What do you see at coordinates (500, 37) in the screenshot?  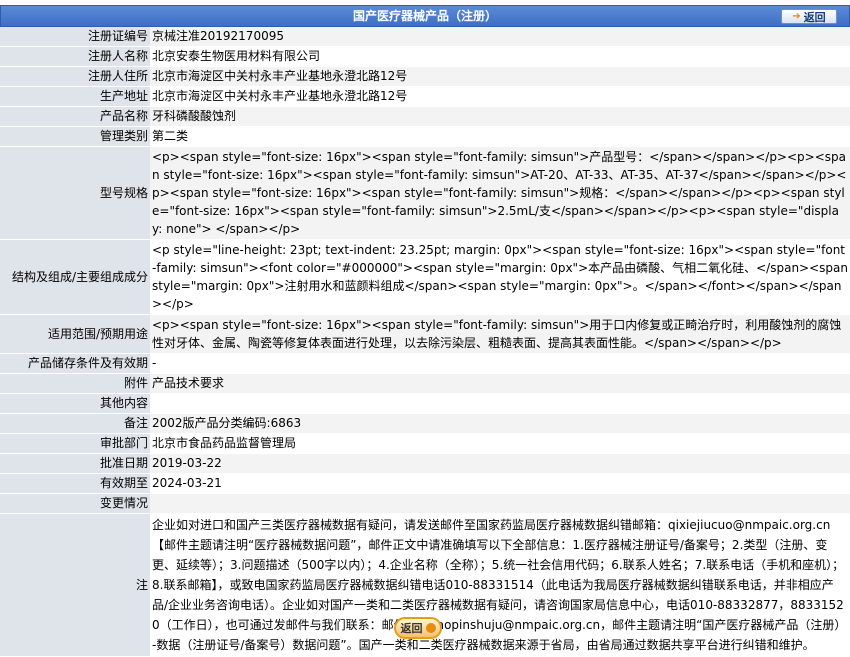 I see `field-value: 京械注准20192170095` at bounding box center [500, 37].